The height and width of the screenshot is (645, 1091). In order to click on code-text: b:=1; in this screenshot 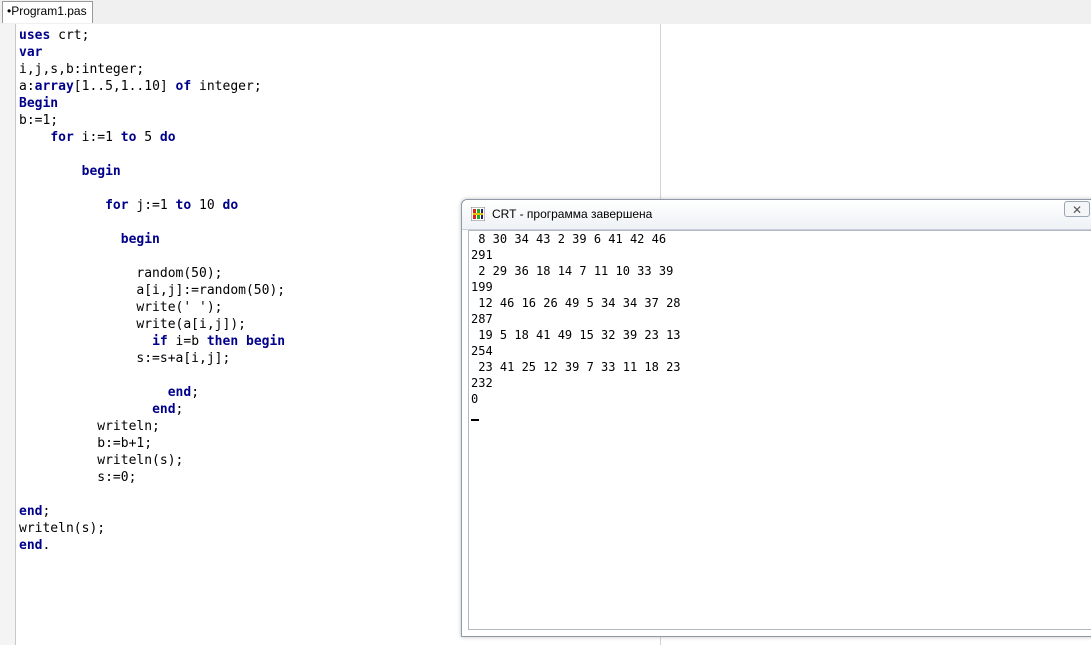, I will do `click(39, 120)`.